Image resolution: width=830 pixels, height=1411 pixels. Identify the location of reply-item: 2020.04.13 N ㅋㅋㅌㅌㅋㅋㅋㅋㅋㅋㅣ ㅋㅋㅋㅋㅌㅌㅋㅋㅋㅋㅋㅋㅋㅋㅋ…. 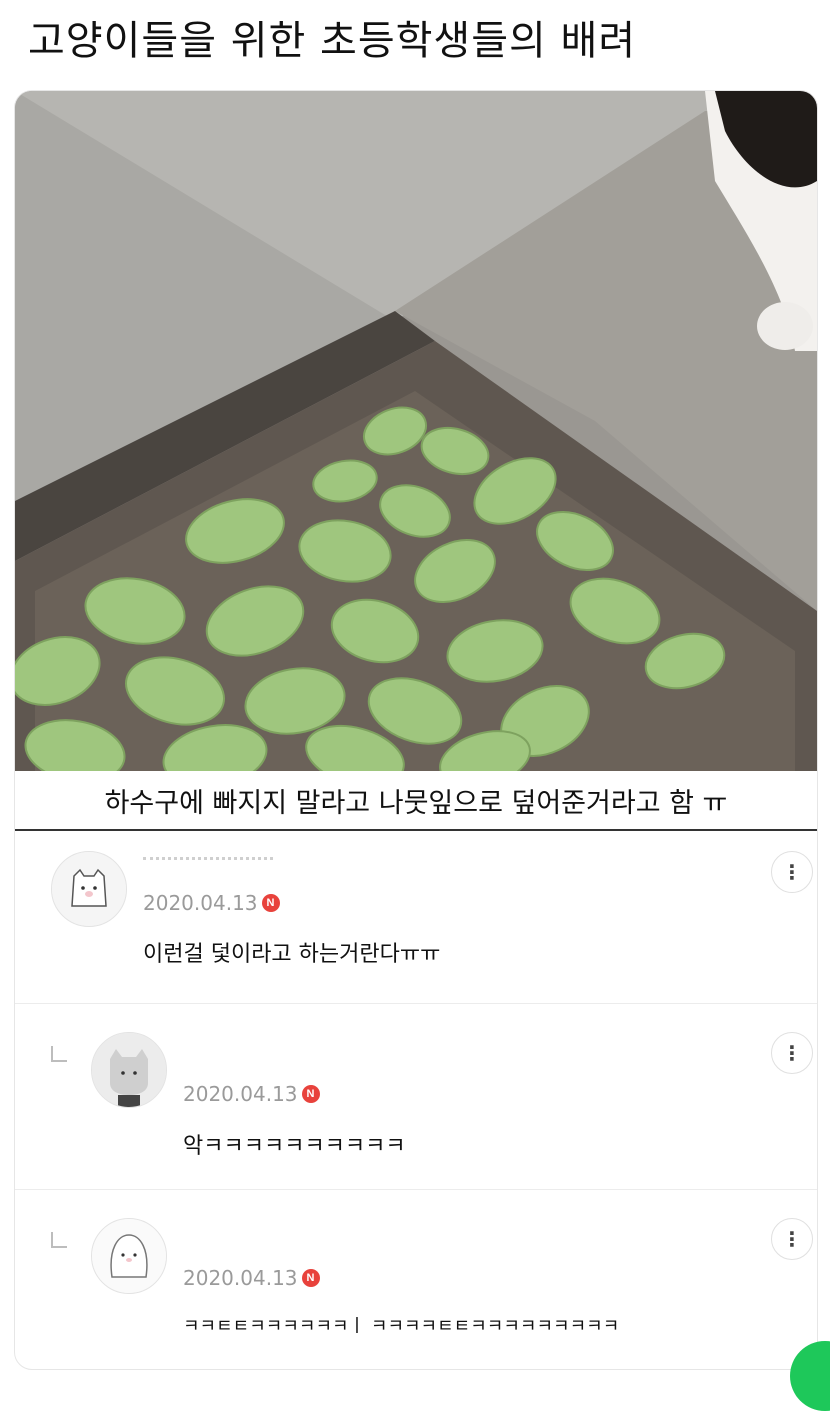
(416, 1279).